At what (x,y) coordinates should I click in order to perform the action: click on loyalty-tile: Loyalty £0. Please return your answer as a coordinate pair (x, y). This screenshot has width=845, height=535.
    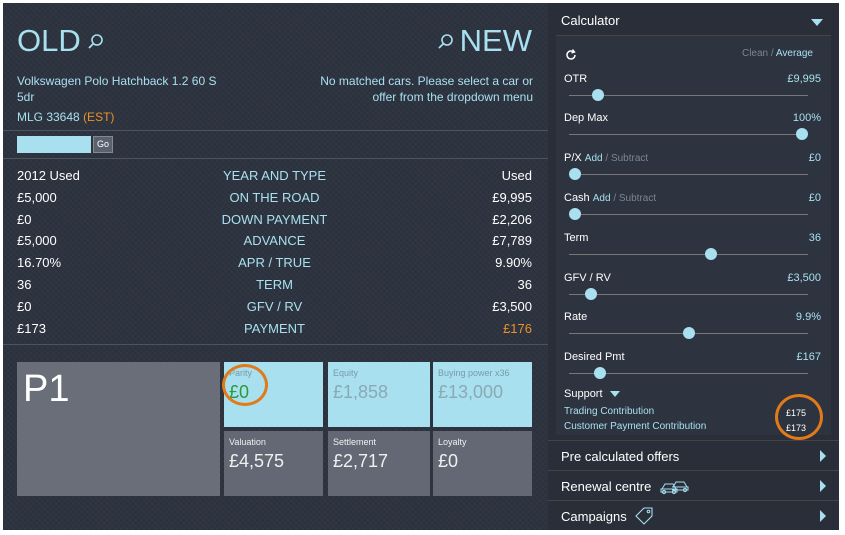
    Looking at the image, I should click on (482, 463).